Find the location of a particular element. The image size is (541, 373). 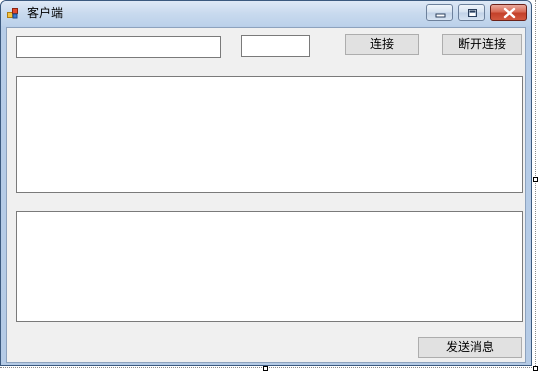

maximize-icon is located at coordinates (472, 13).